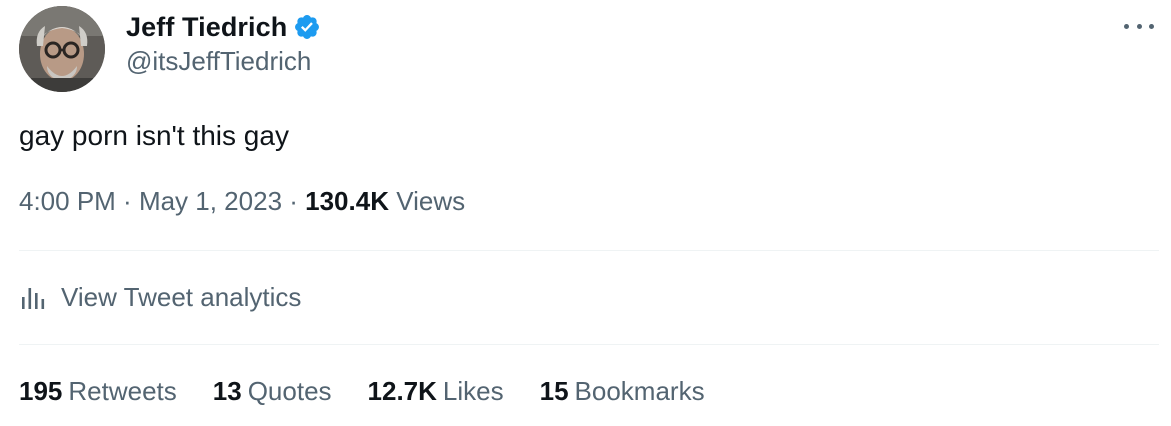 The width and height of the screenshot is (1171, 426). I want to click on likes-label: Likes, so click(473, 390).